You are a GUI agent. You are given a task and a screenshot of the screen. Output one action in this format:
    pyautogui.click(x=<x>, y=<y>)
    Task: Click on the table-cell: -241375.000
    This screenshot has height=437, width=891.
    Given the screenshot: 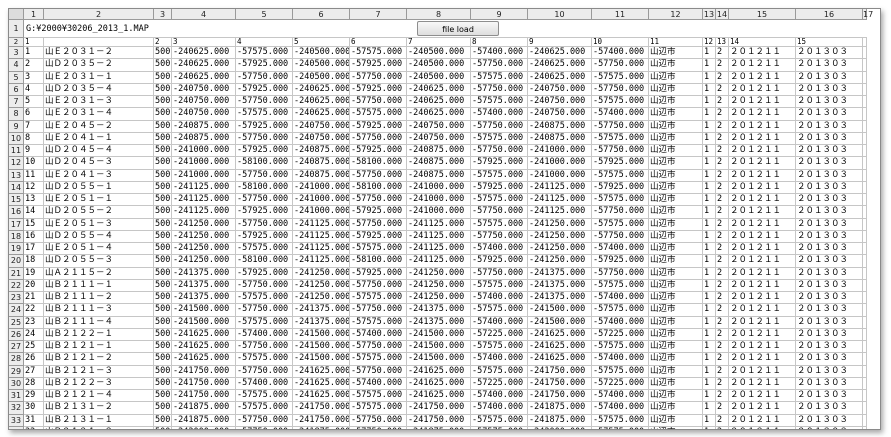 What is the action you would take?
    pyautogui.click(x=321, y=322)
    